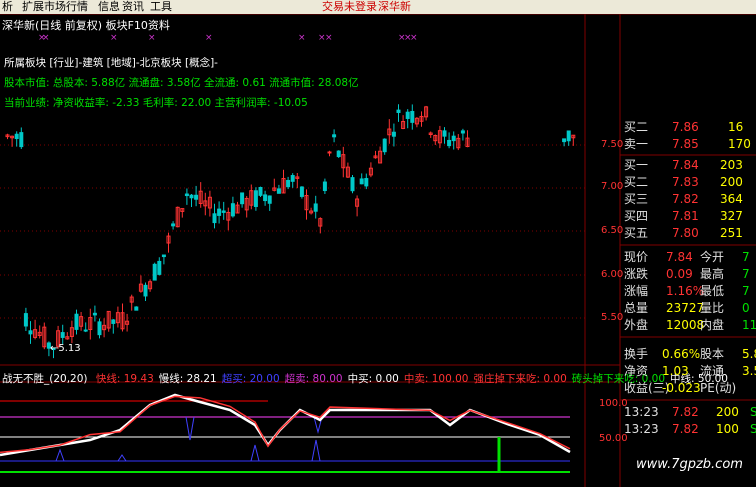 The width and height of the screenshot is (756, 487). I want to click on book-volume: 200, so click(731, 182).